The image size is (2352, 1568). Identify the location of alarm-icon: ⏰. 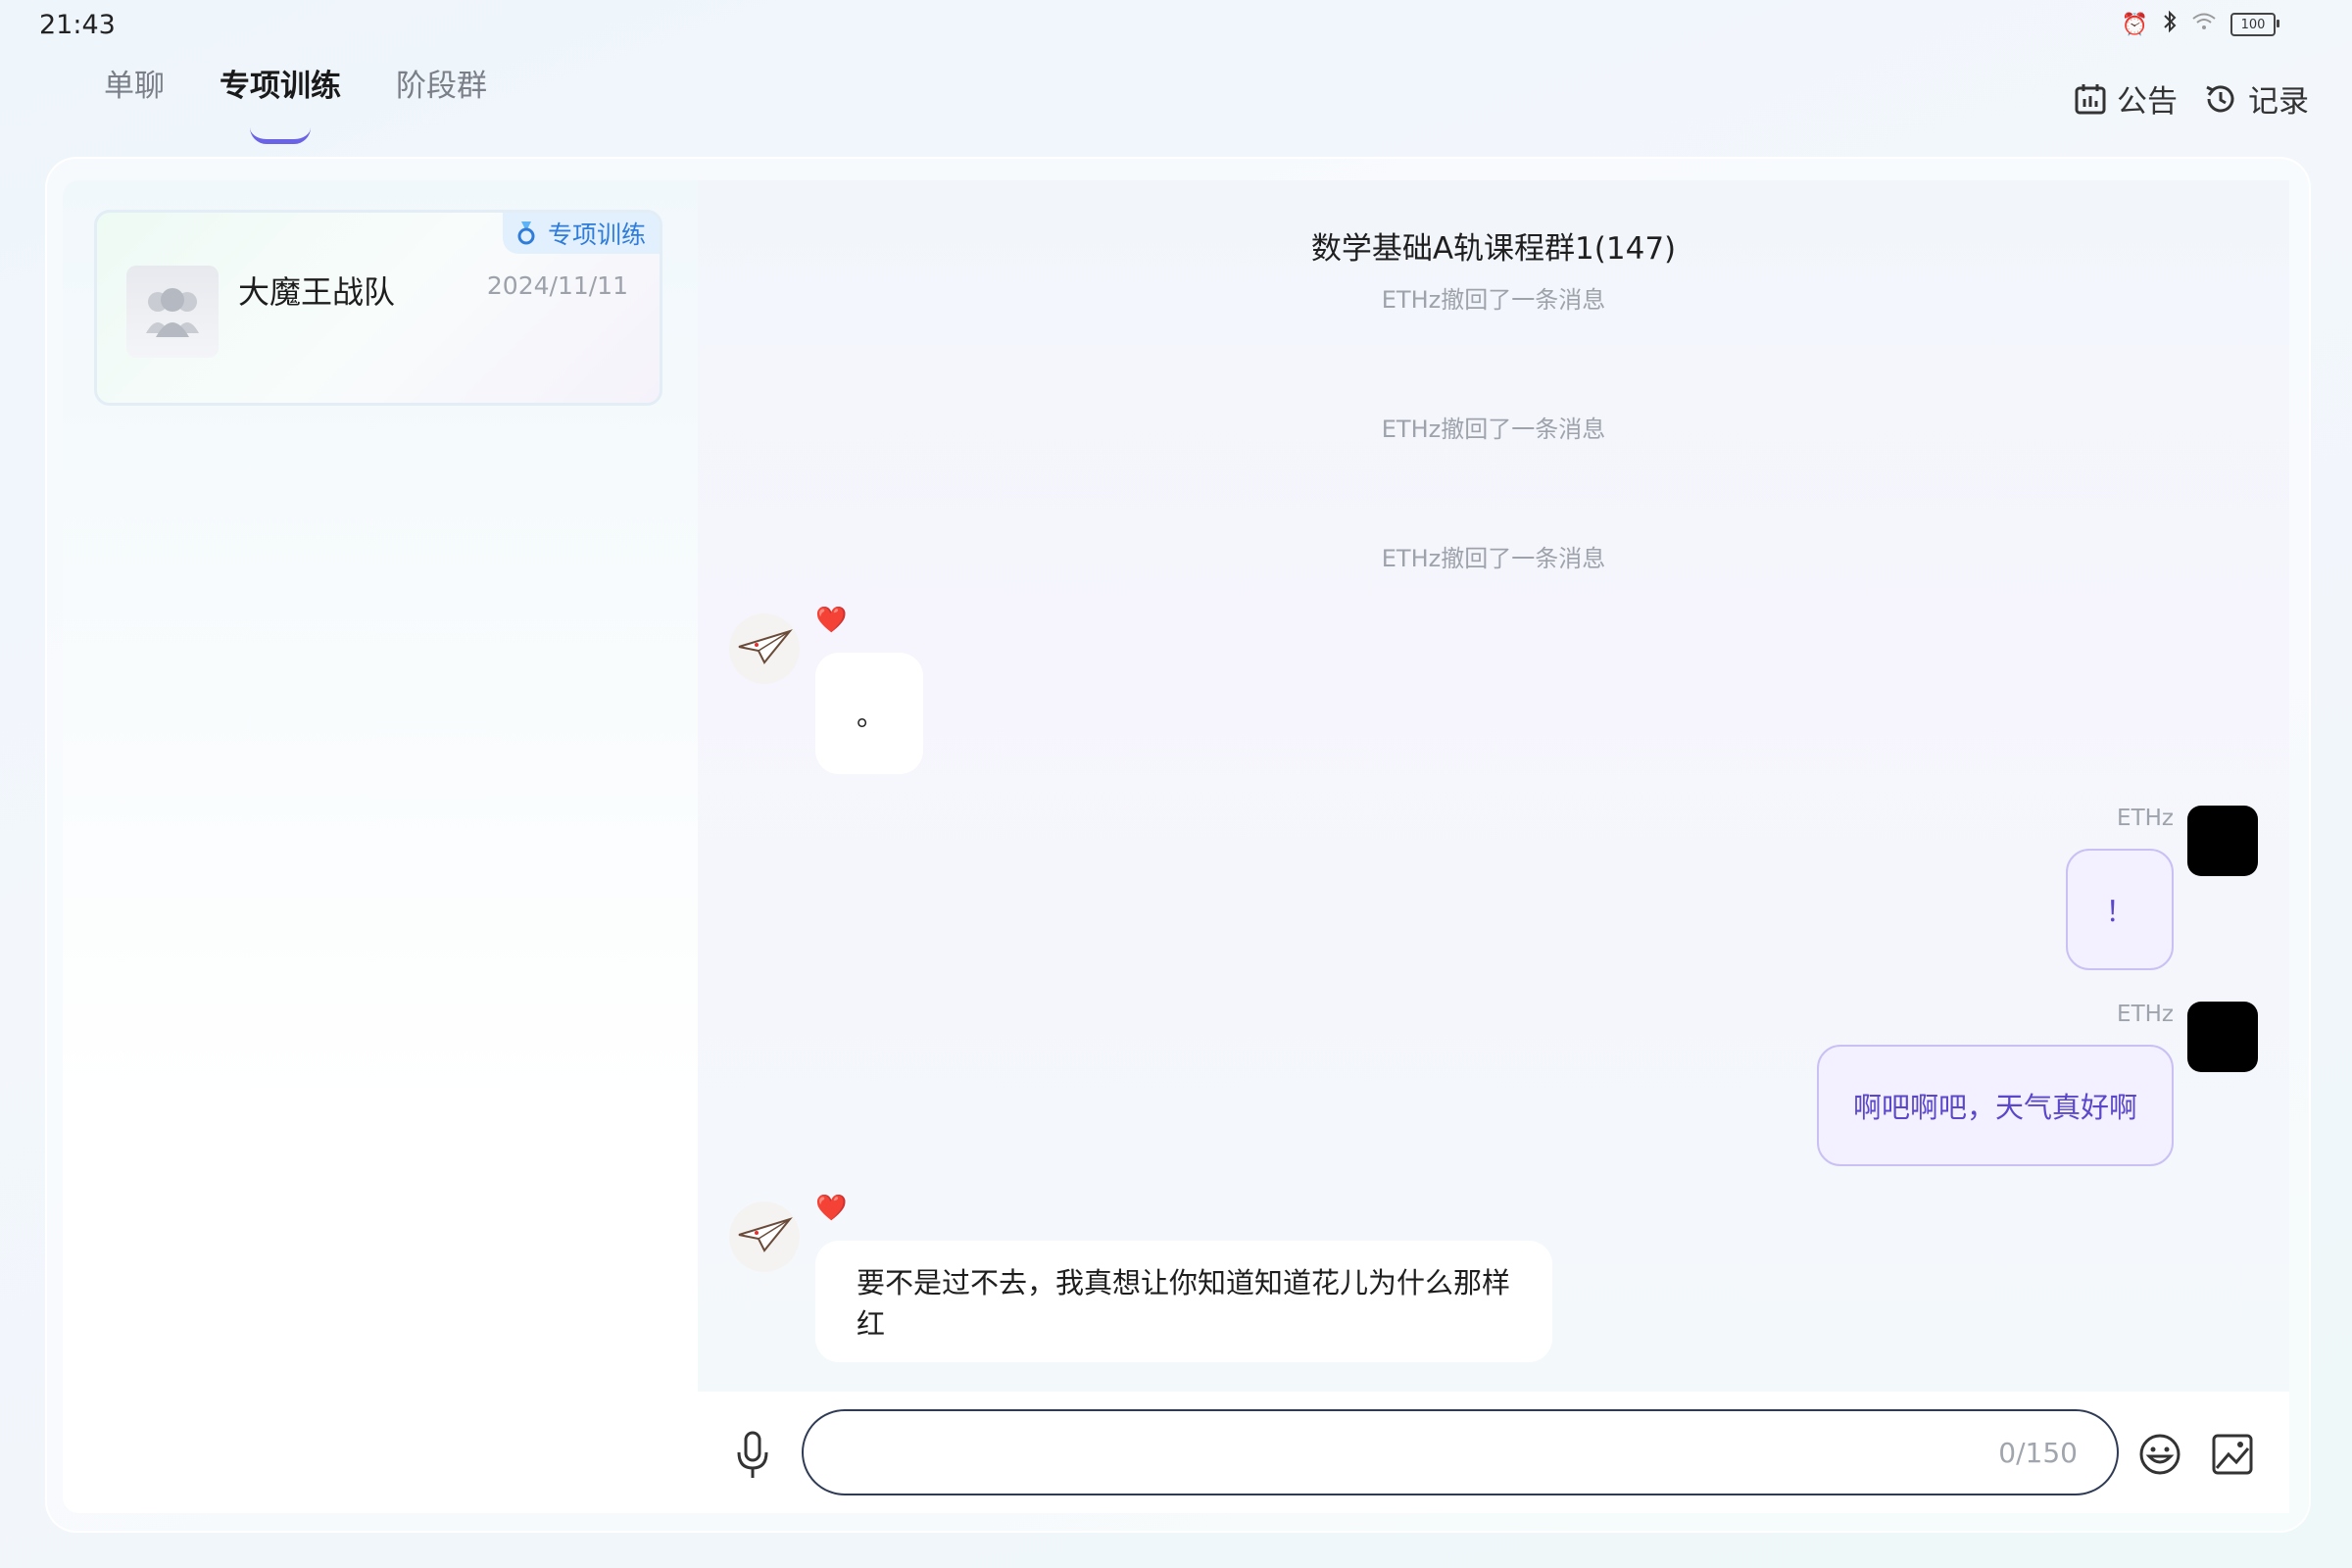
(2134, 24).